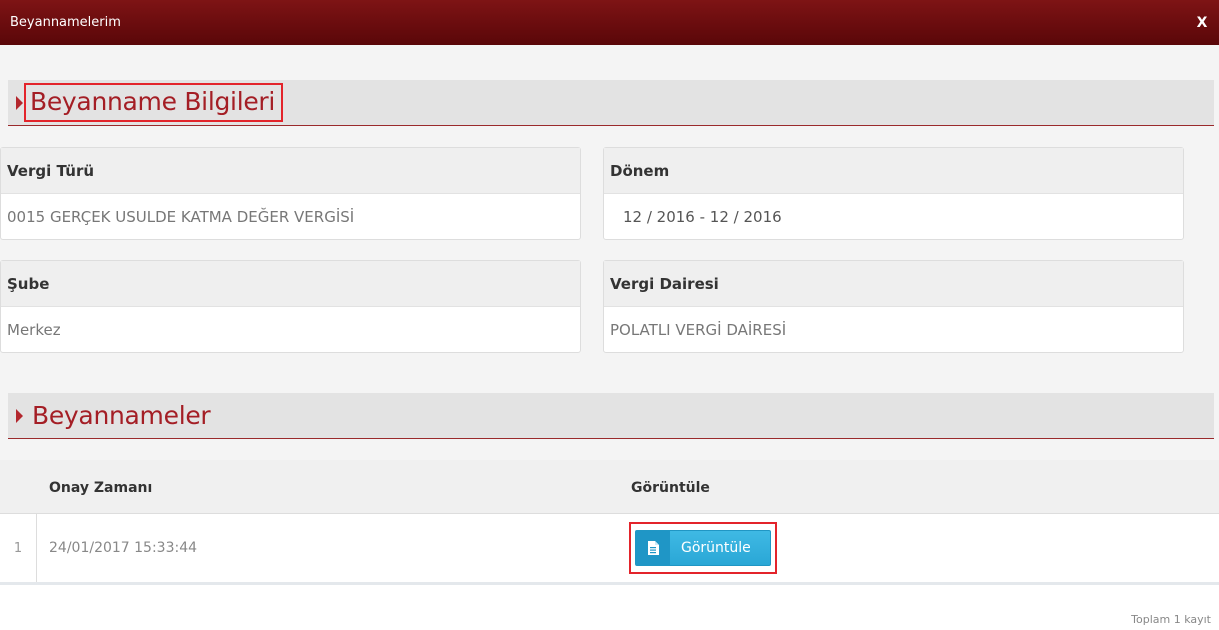  Describe the element at coordinates (101, 488) in the screenshot. I see `column-header-onay-zamani: Onay Zamanı` at that location.